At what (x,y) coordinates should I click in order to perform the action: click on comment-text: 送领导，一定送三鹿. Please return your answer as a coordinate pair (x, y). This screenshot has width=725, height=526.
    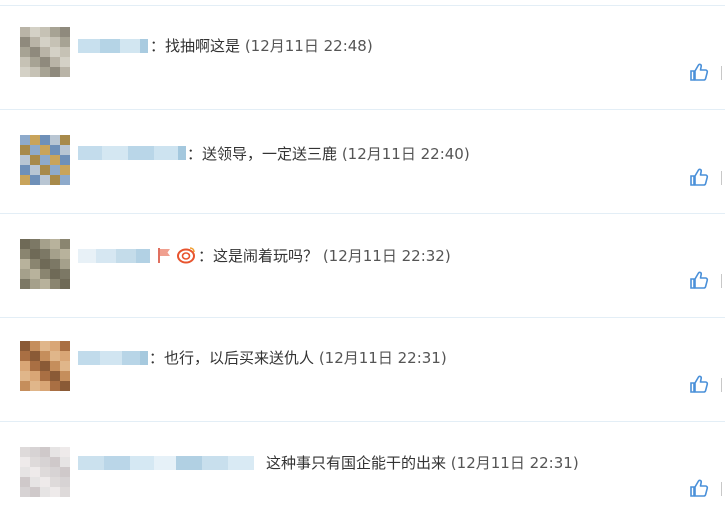
    Looking at the image, I should click on (270, 154).